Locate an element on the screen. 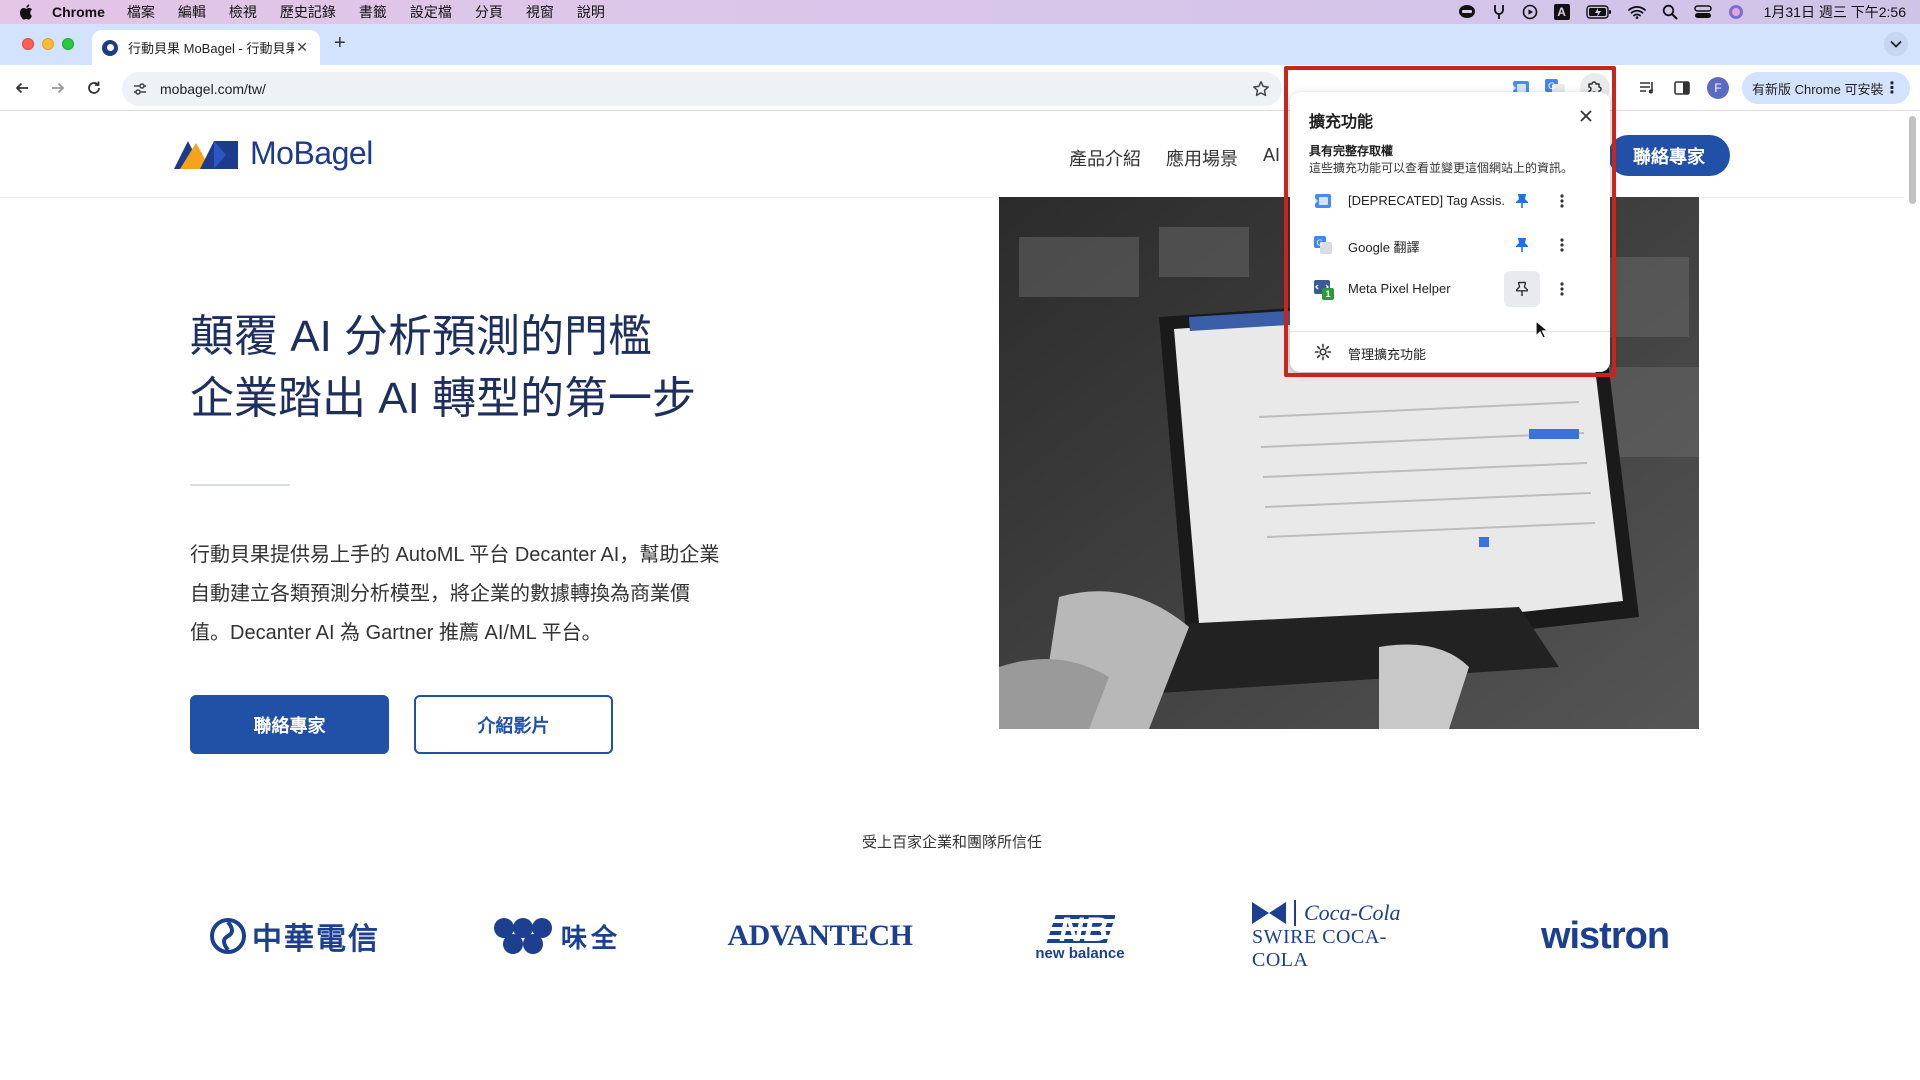 The image size is (1920, 1080). cht-logo-mark-icon is located at coordinates (228, 936).